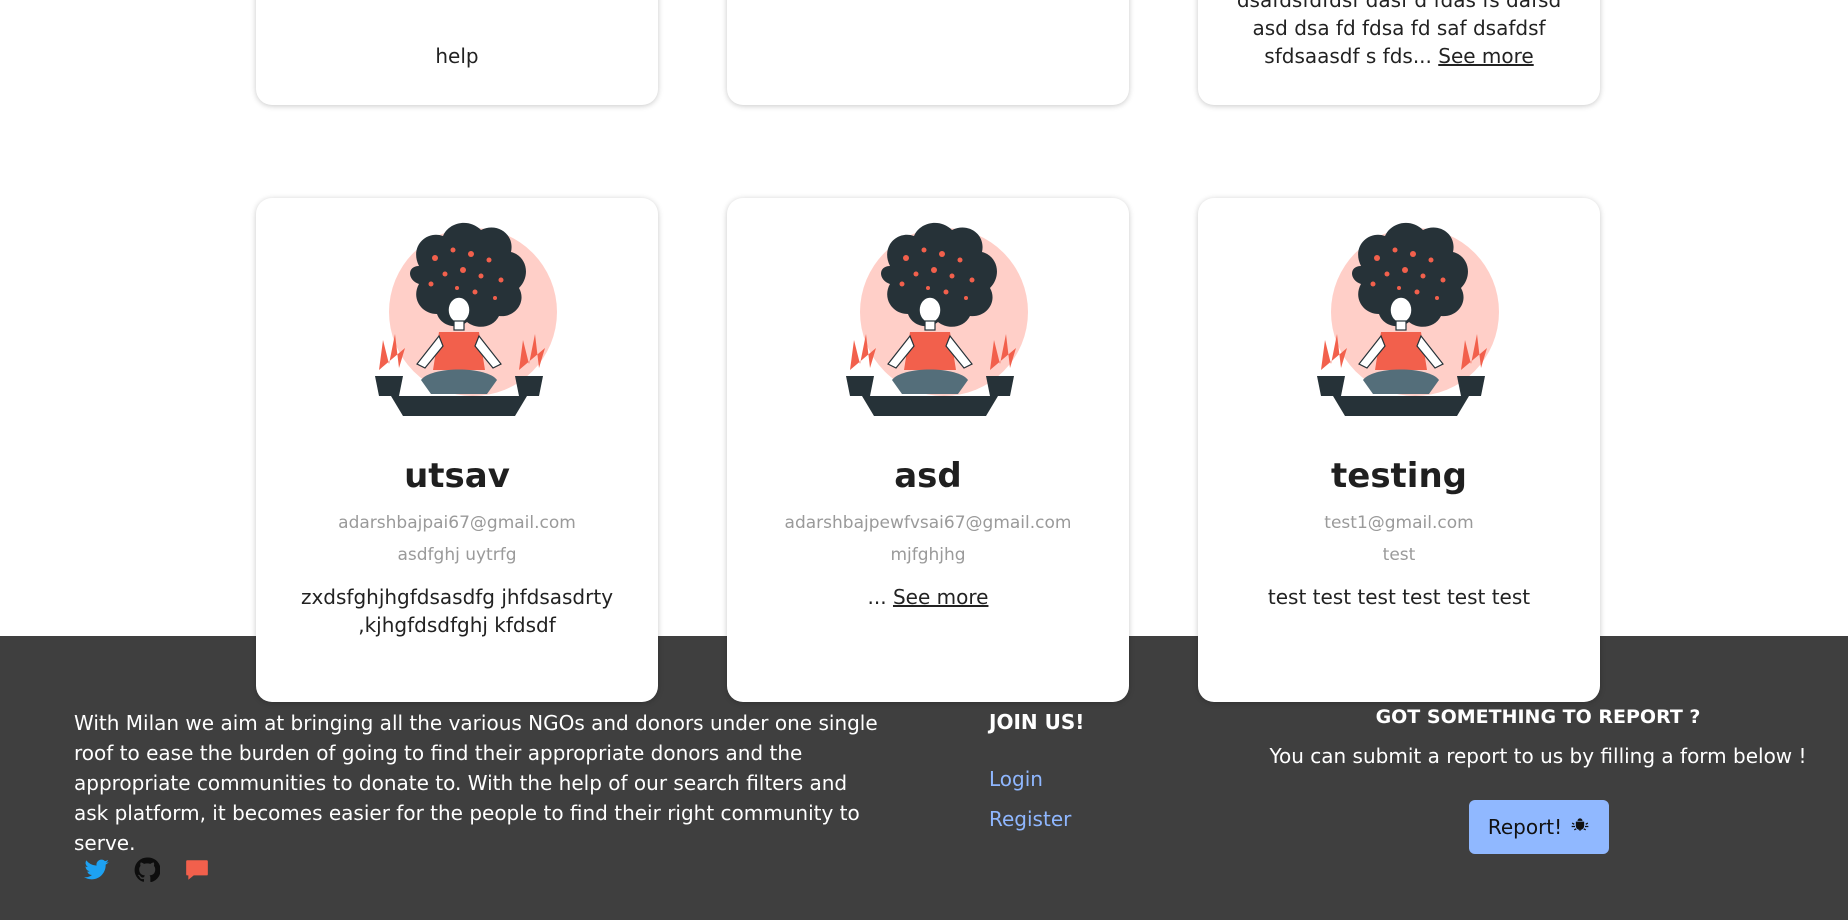 The image size is (1848, 920). What do you see at coordinates (928, 555) in the screenshot?
I see `card-subtitle: mjfghjhg` at bounding box center [928, 555].